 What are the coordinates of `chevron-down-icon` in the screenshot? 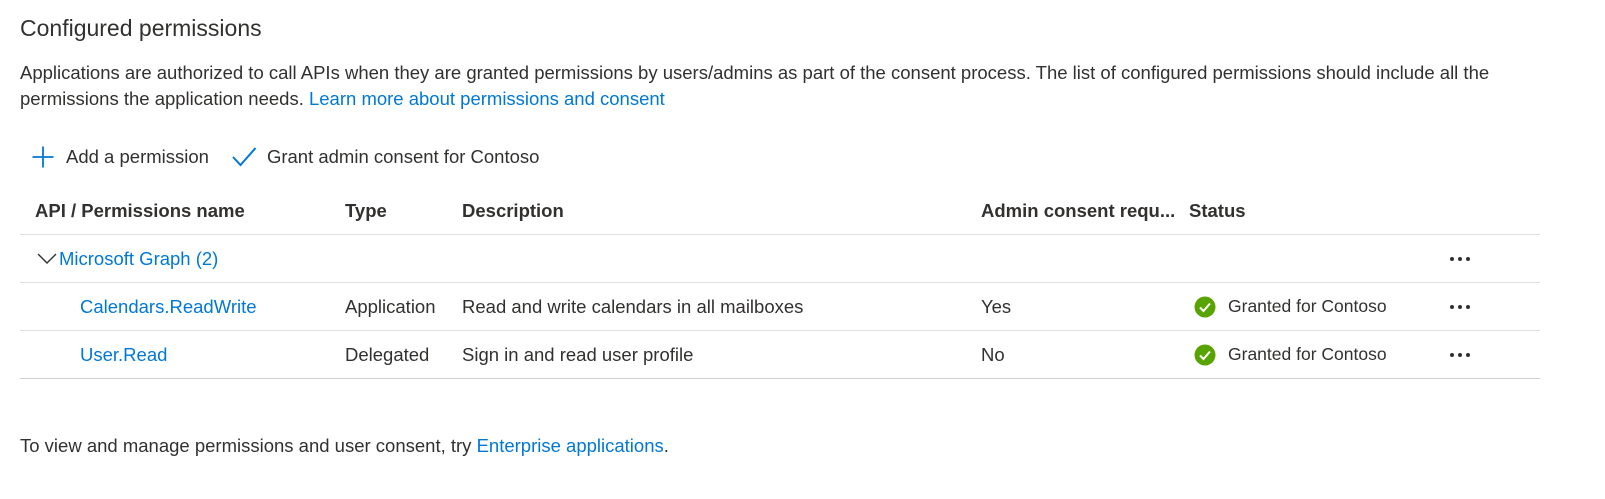 It's located at (47, 259).